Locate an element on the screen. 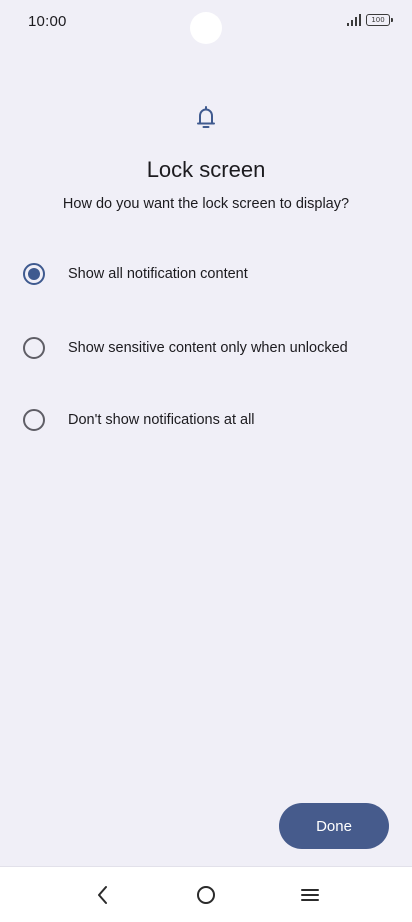  option-show-all: Show all notification content is located at coordinates (206, 274).